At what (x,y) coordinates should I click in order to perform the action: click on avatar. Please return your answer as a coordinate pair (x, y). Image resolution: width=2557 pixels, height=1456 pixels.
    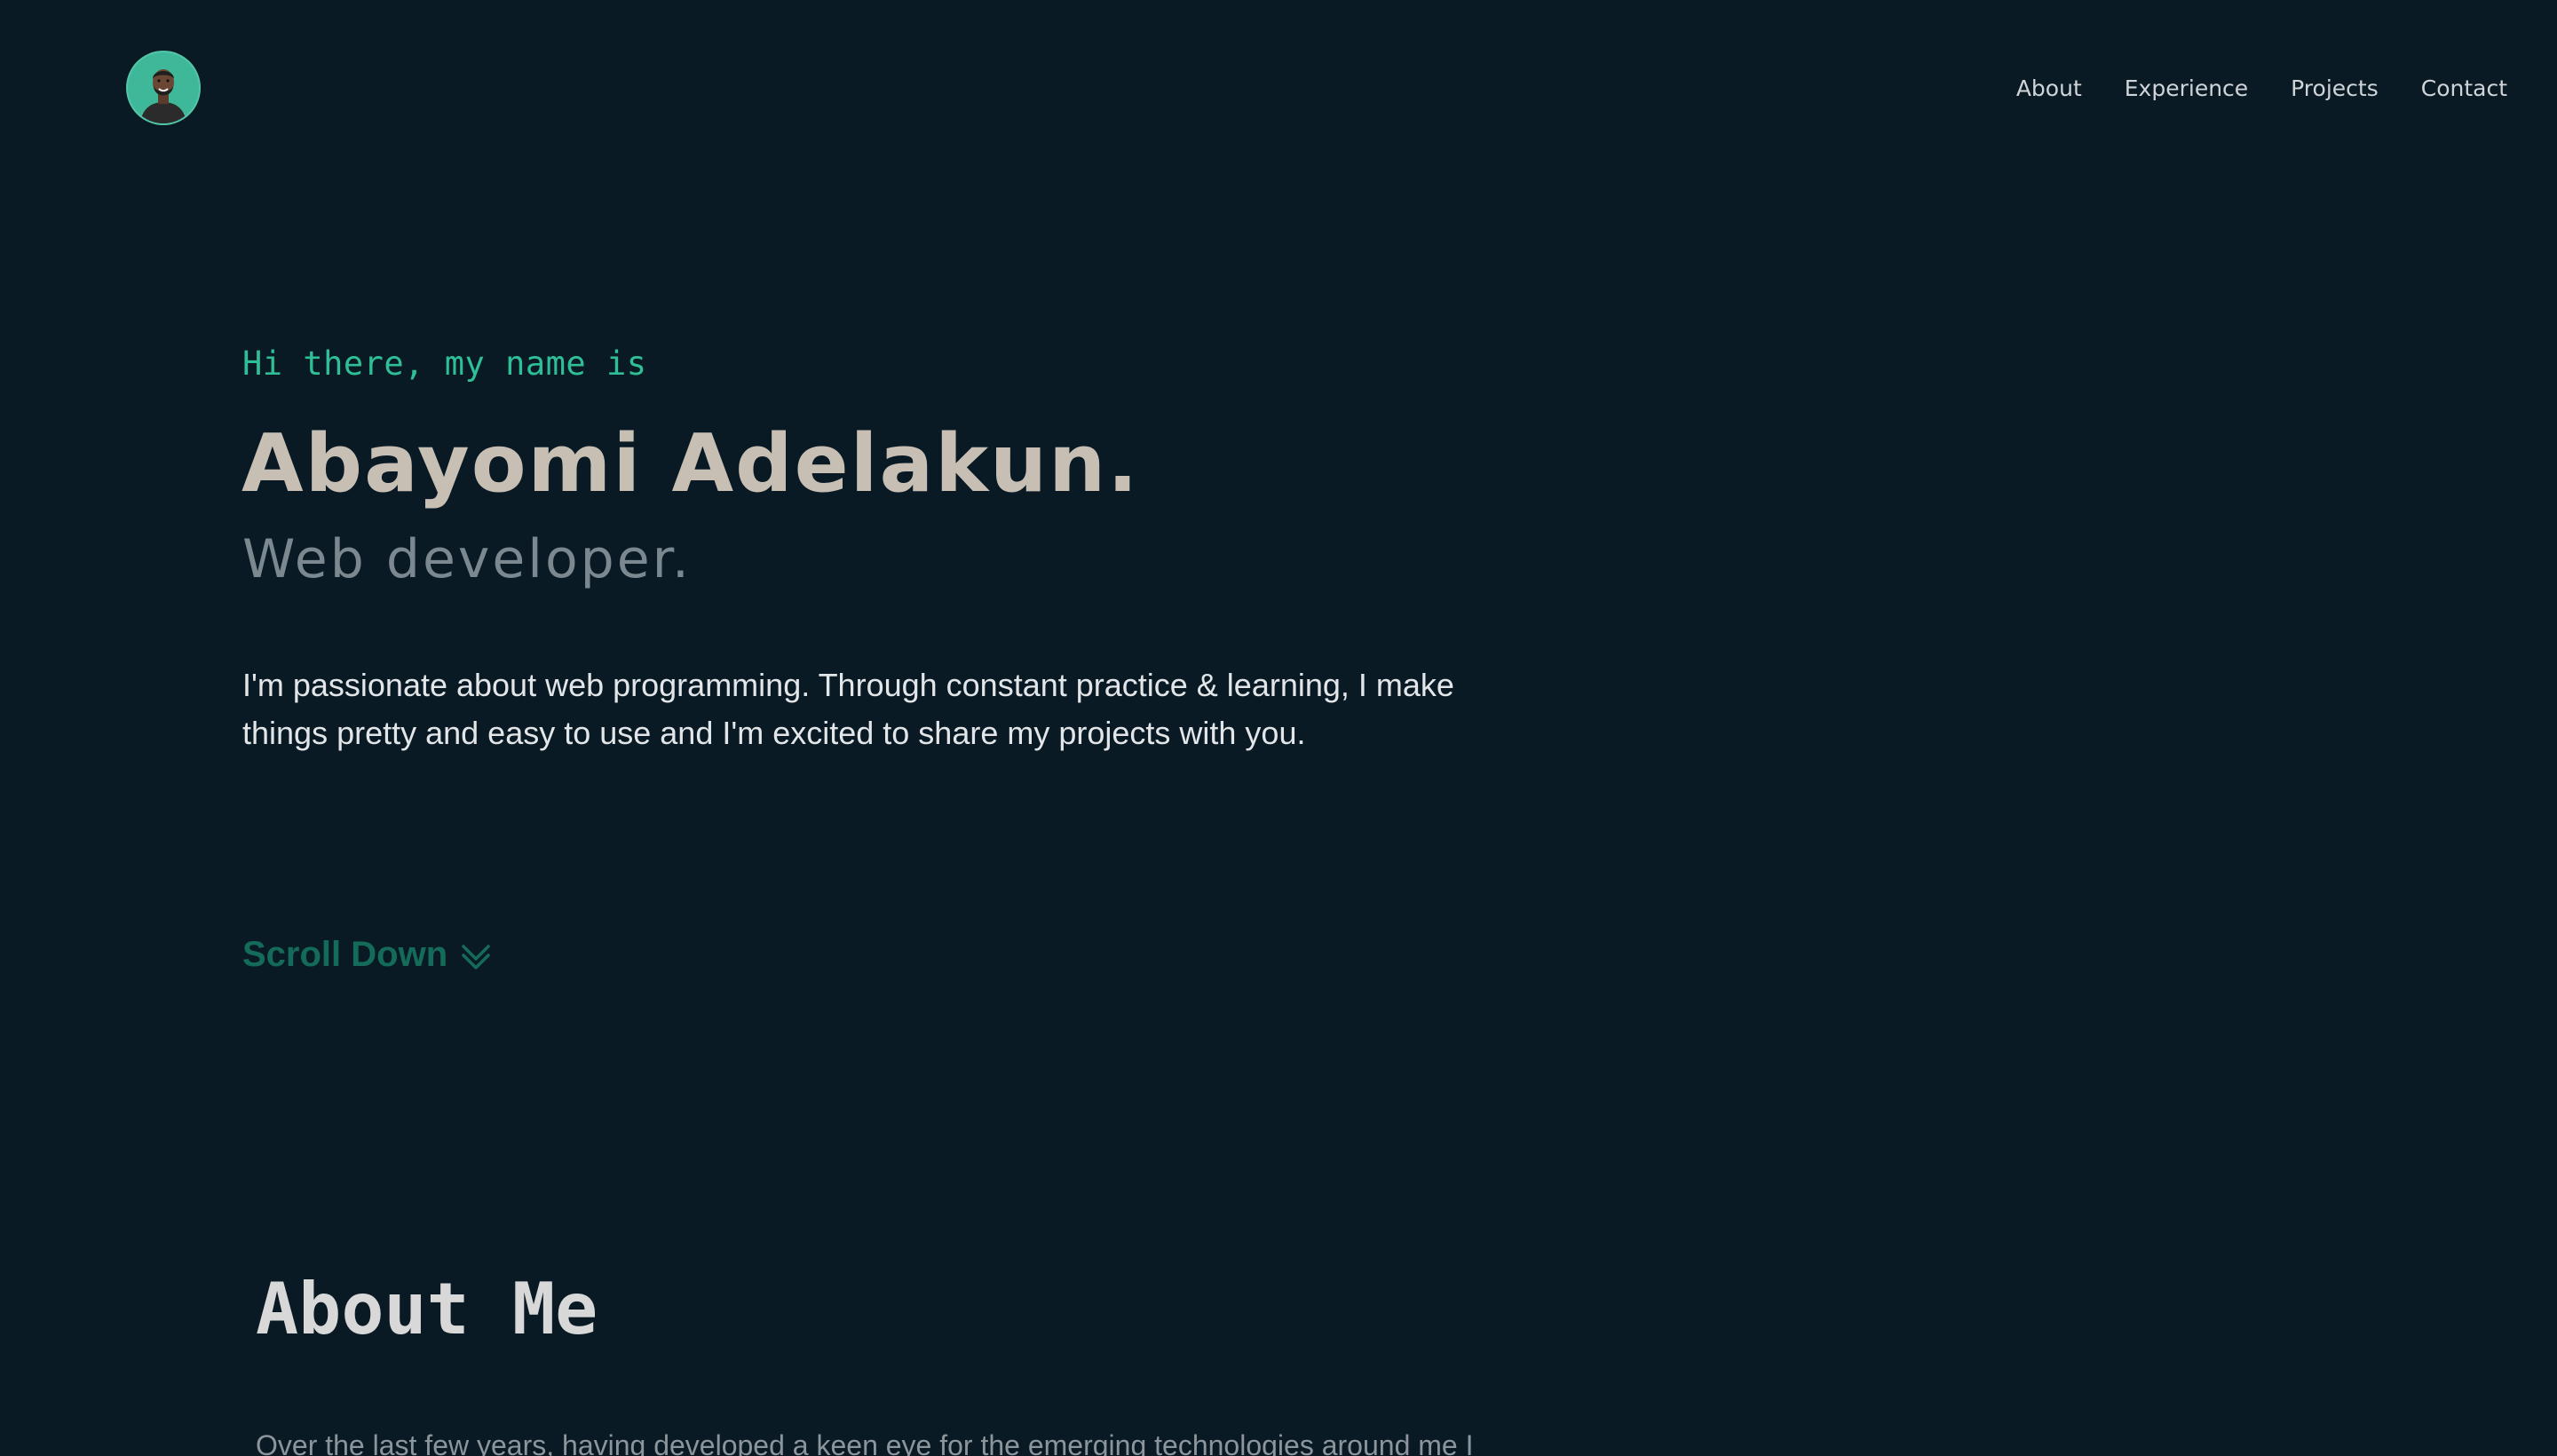
    Looking at the image, I should click on (163, 87).